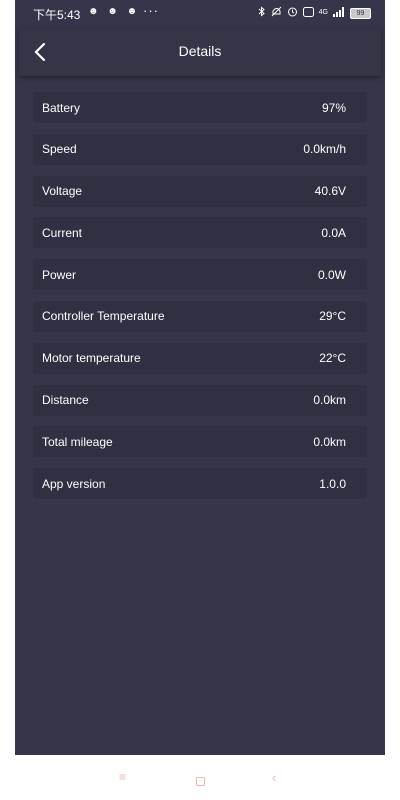 The height and width of the screenshot is (800, 400). I want to click on detail-row-battery: Battery 97%, so click(200, 107).